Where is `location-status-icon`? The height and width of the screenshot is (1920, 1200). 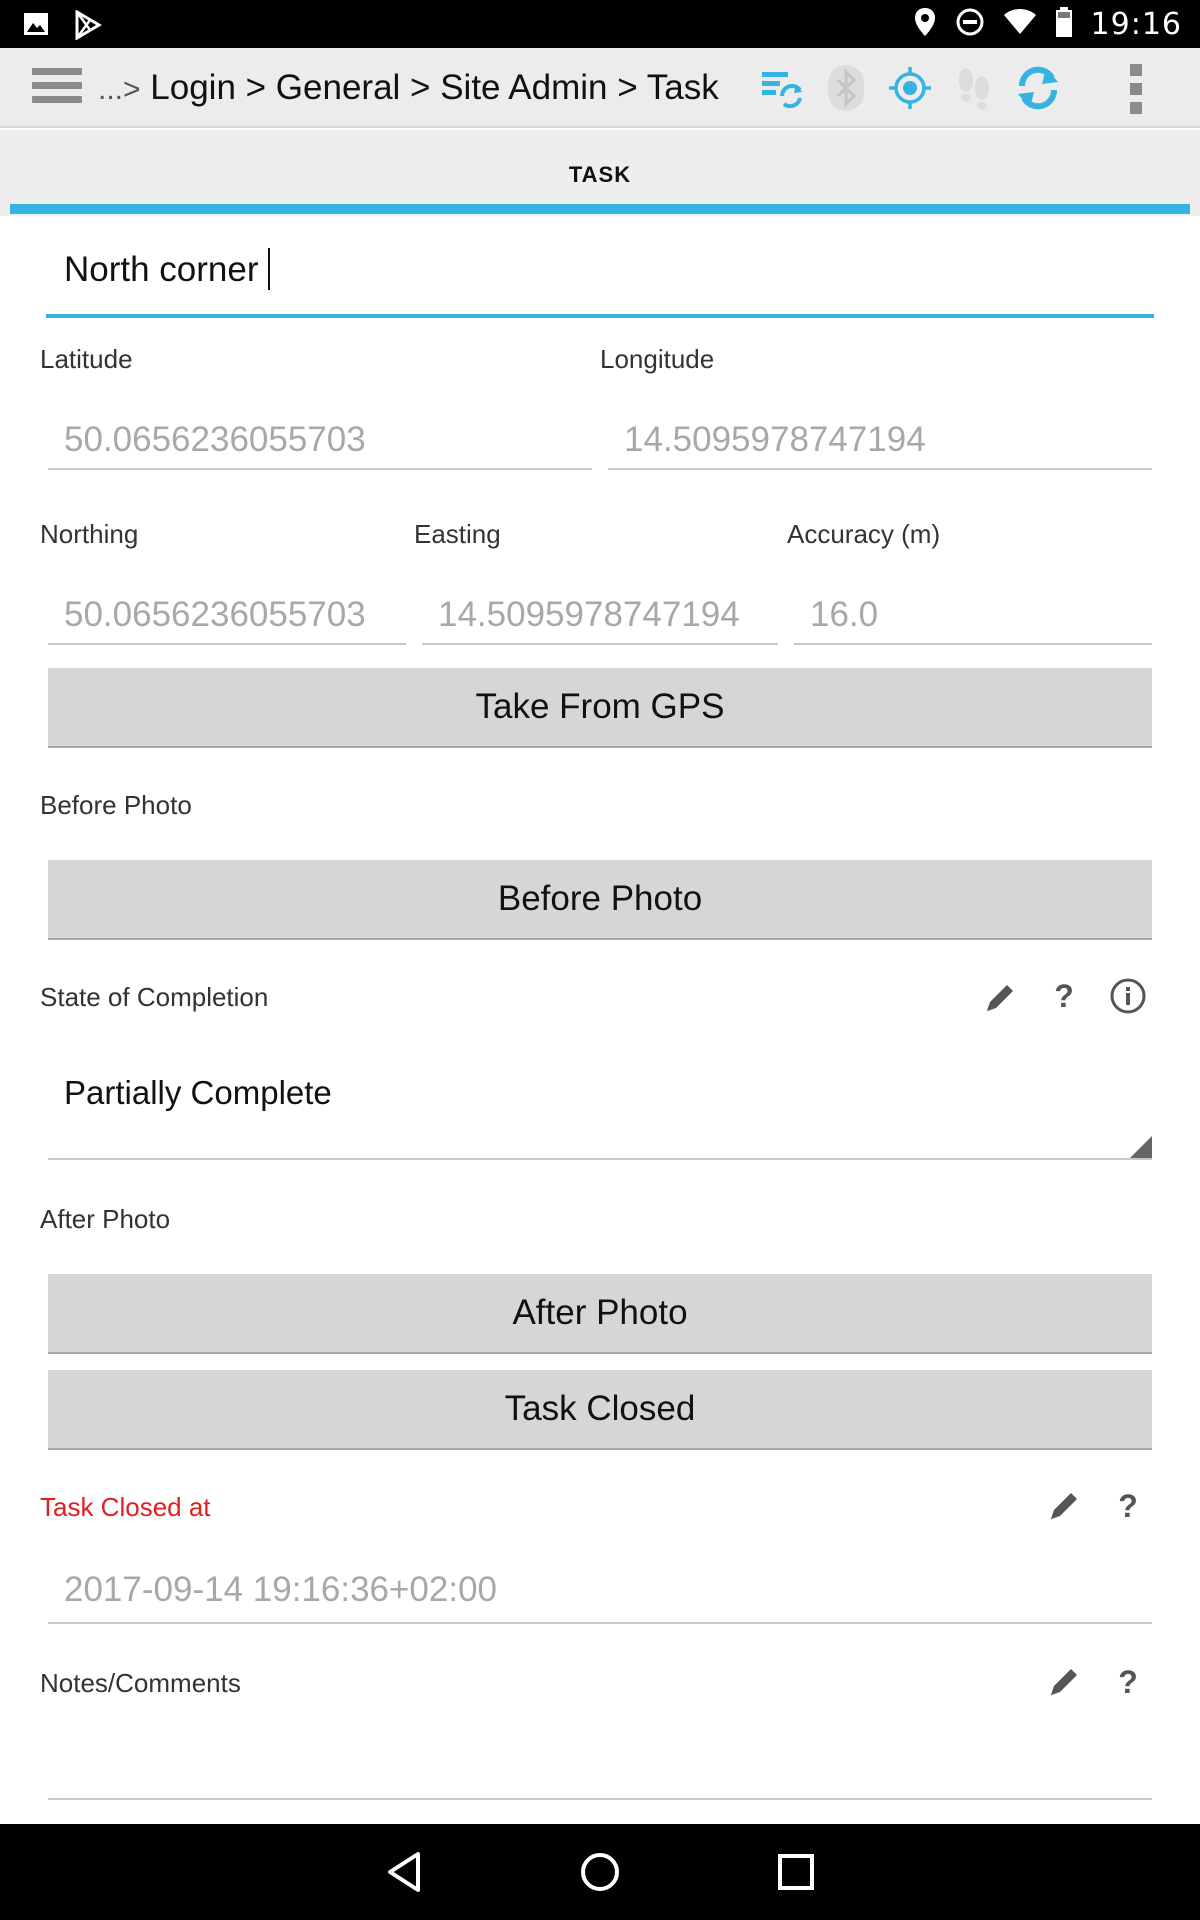
location-status-icon is located at coordinates (925, 24).